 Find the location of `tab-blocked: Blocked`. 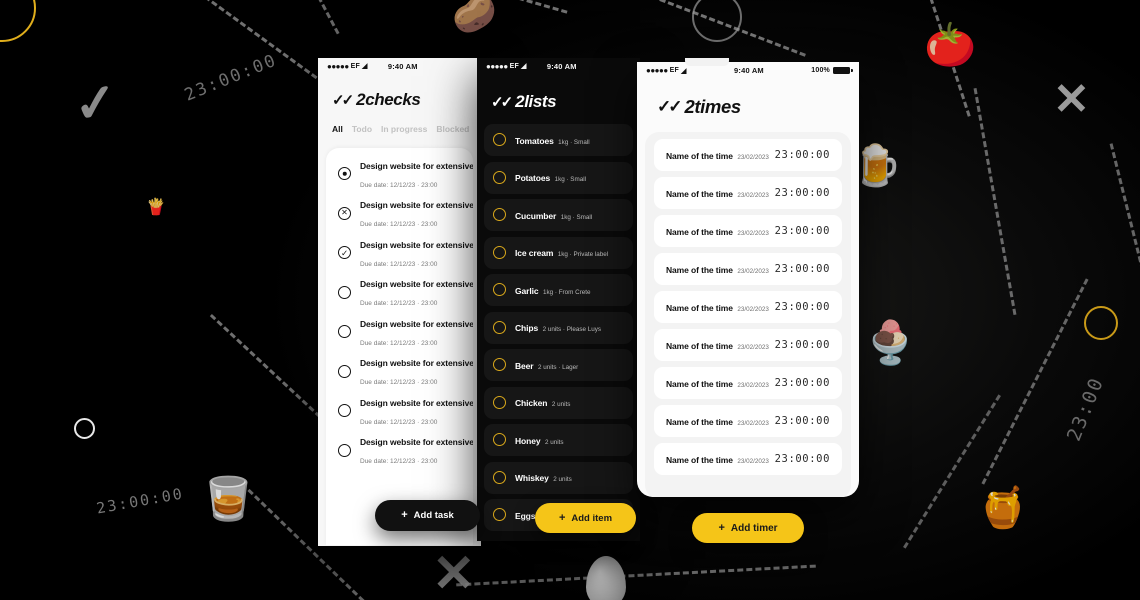

tab-blocked: Blocked is located at coordinates (452, 129).